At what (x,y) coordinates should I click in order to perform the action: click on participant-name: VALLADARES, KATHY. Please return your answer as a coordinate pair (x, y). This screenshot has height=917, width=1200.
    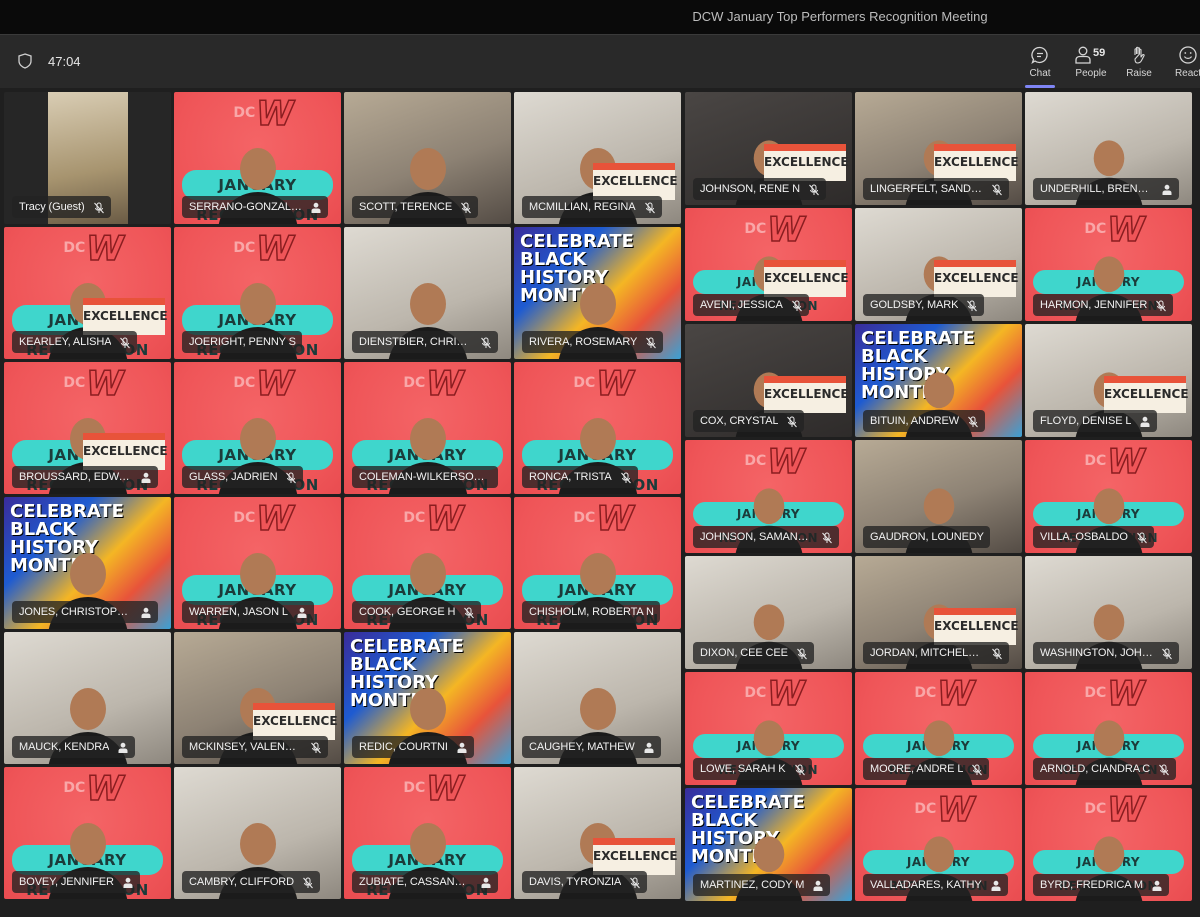
    Looking at the image, I should click on (926, 885).